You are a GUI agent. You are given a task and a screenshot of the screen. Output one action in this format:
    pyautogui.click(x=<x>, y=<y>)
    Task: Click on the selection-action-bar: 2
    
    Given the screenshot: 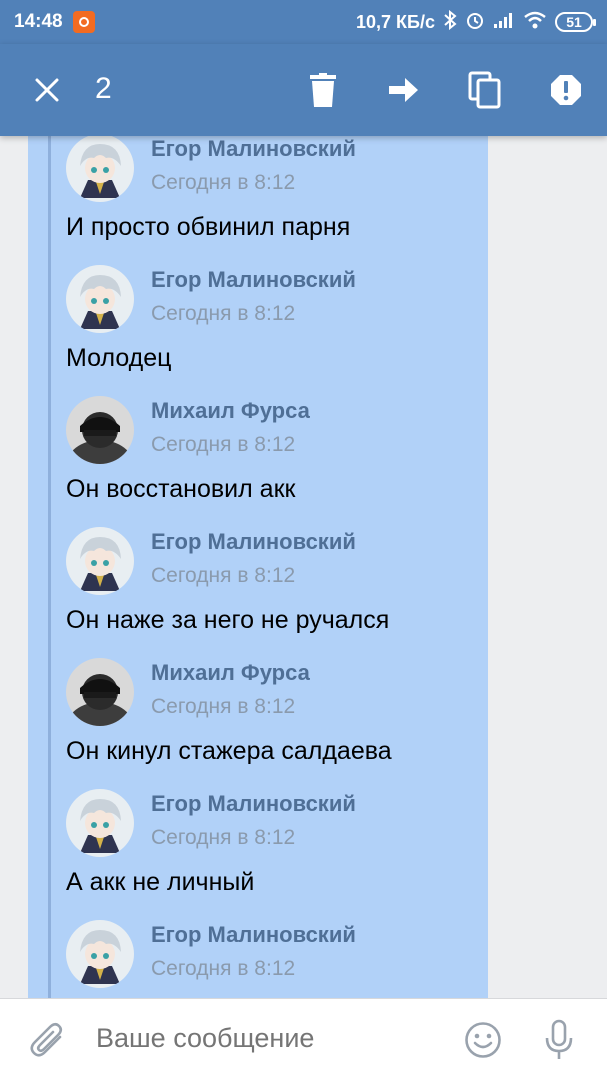 What is the action you would take?
    pyautogui.click(x=303, y=90)
    